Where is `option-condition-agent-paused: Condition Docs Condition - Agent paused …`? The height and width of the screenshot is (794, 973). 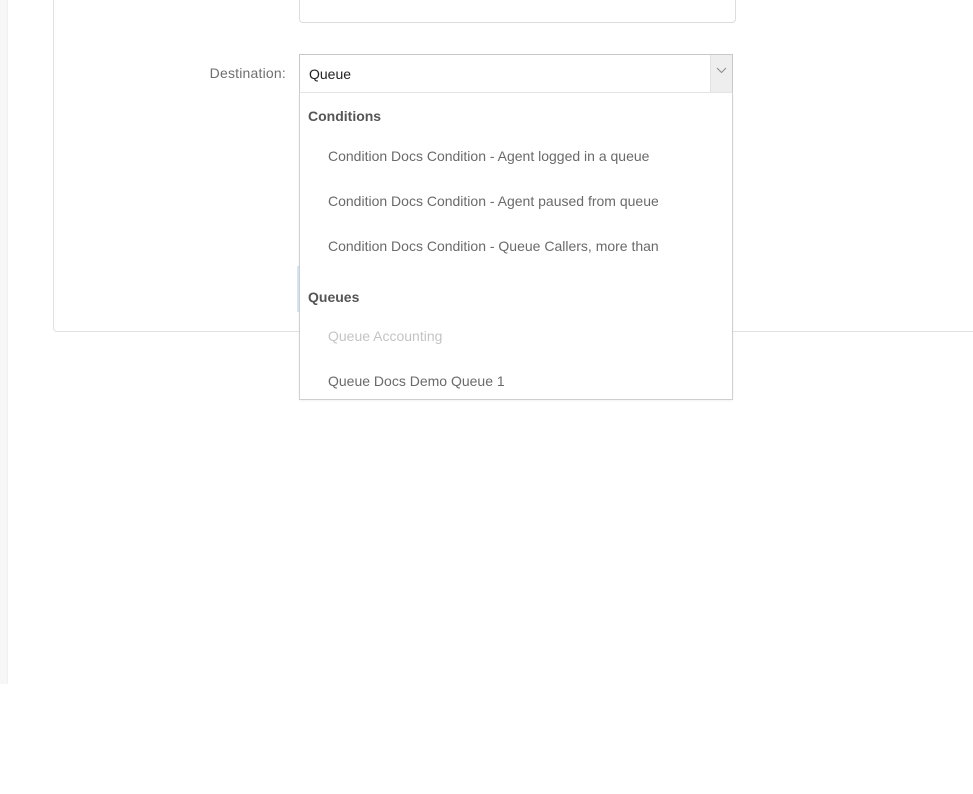
option-condition-agent-paused: Condition Docs Condition - Agent paused … is located at coordinates (493, 201).